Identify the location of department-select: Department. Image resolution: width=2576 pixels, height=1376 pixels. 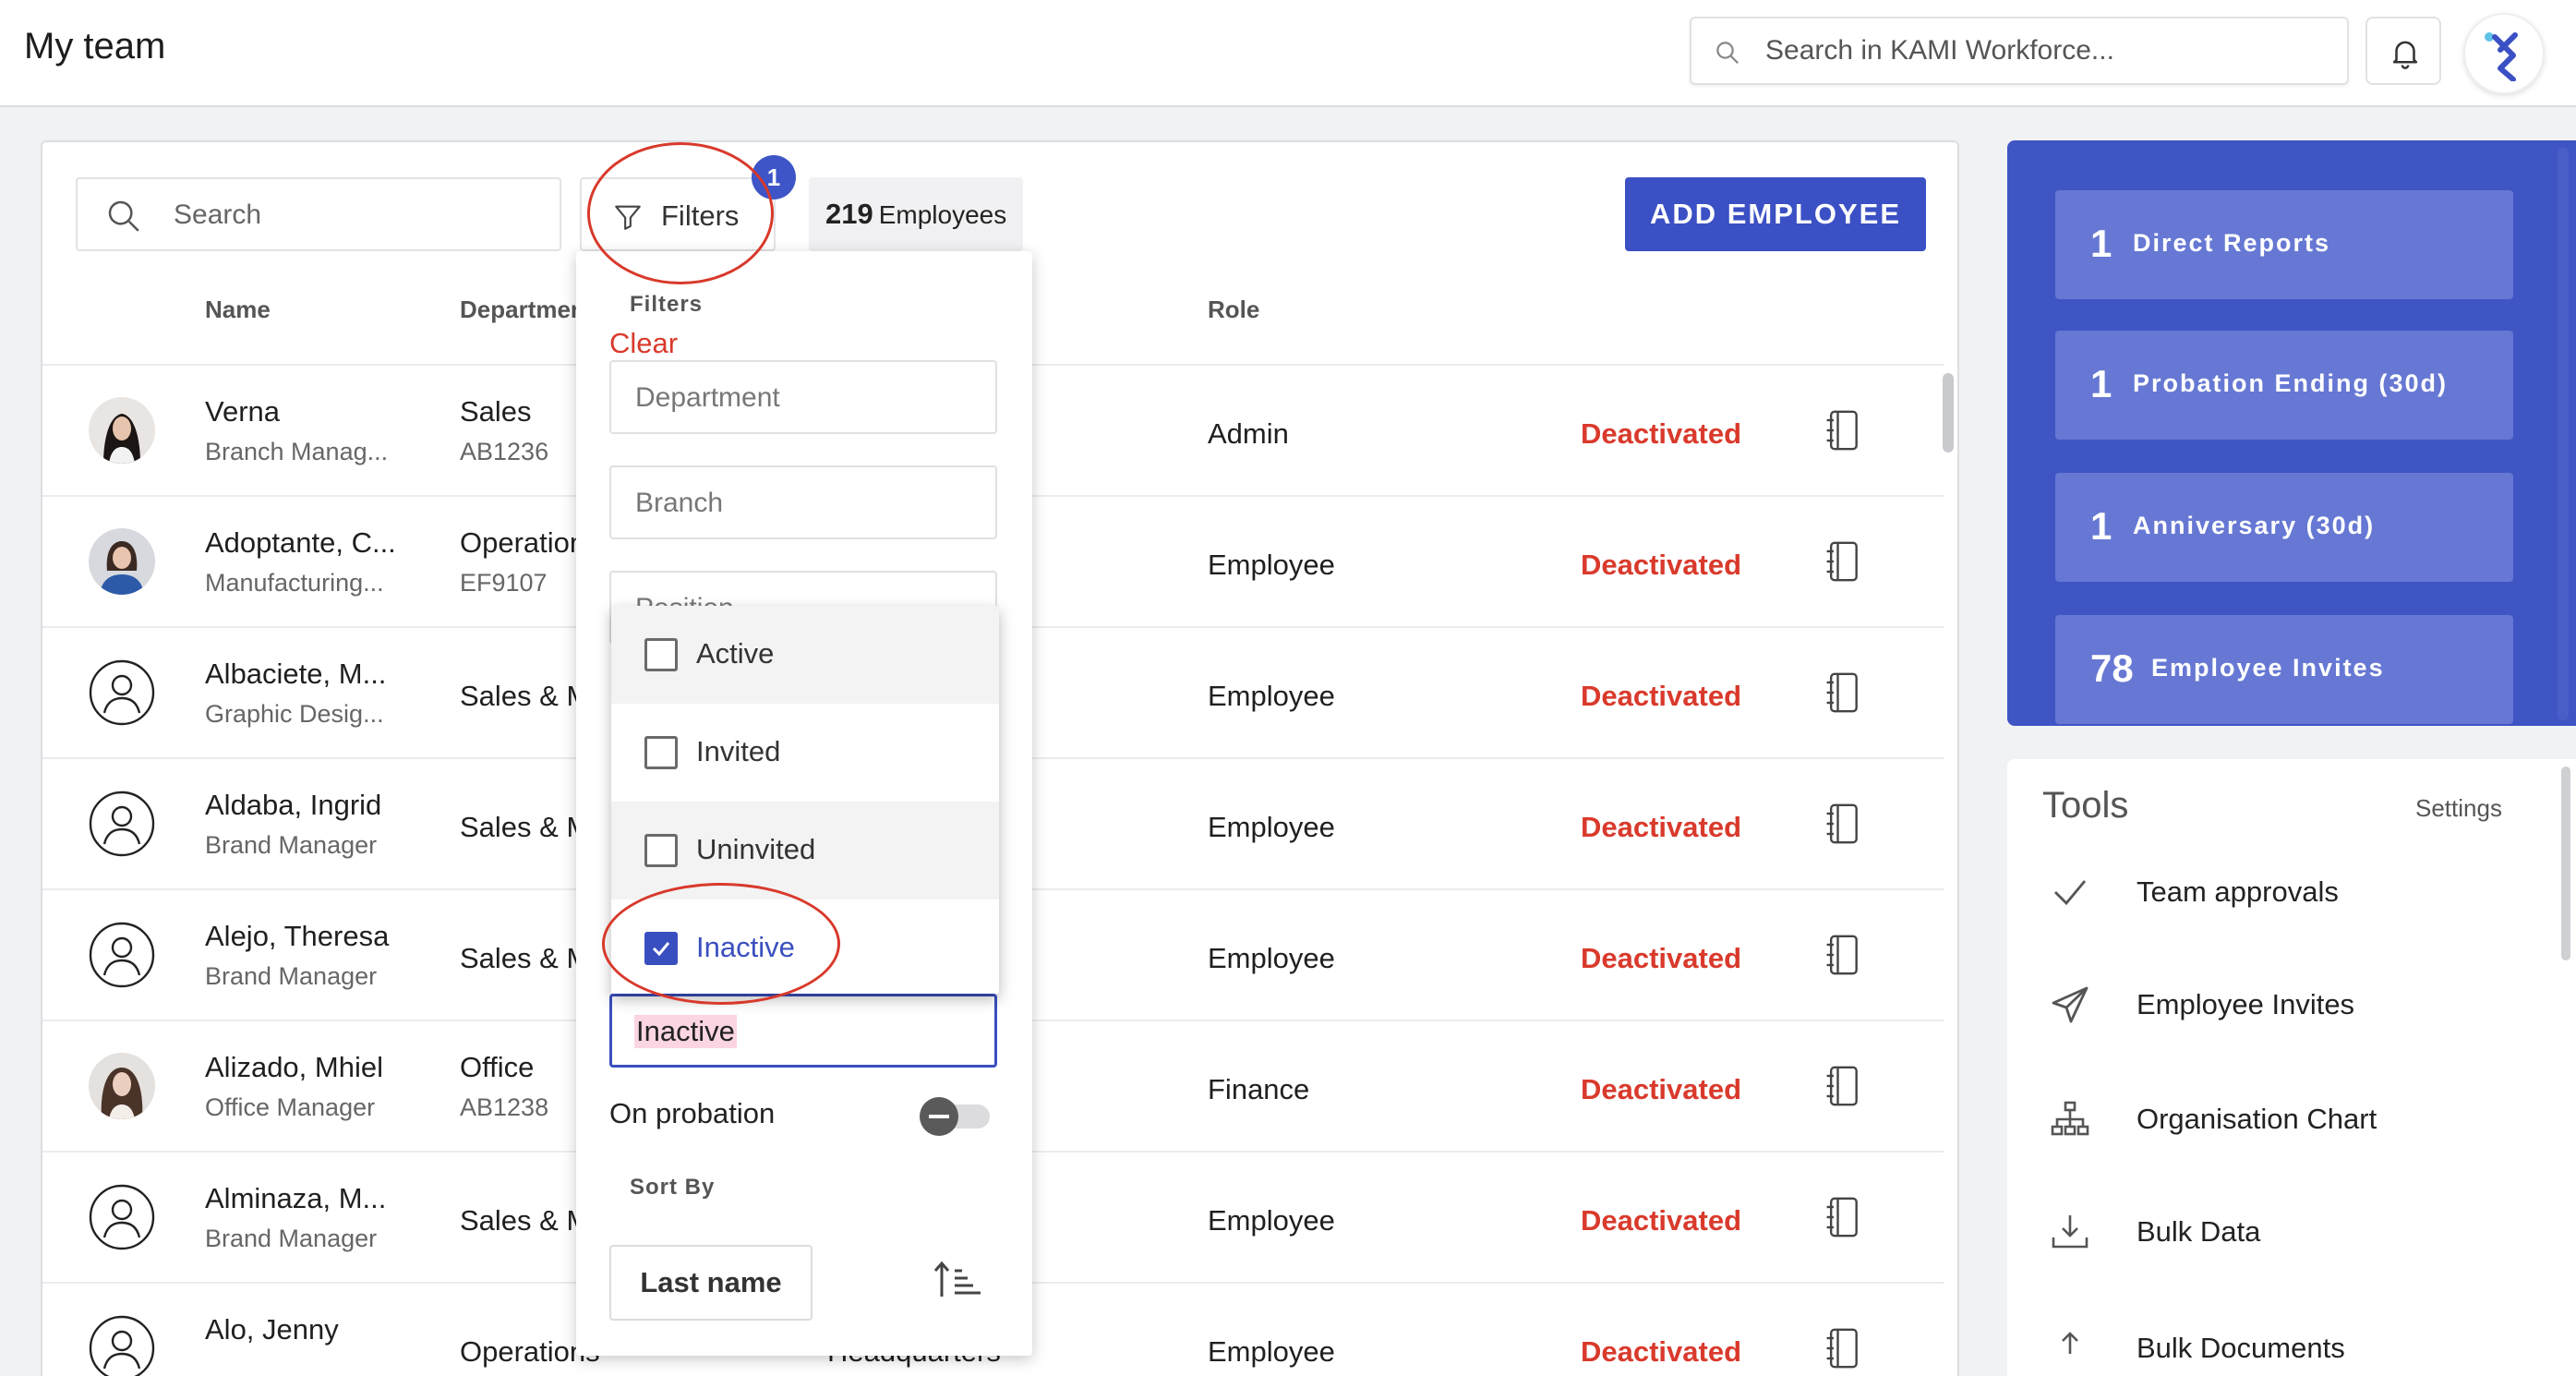
(803, 397).